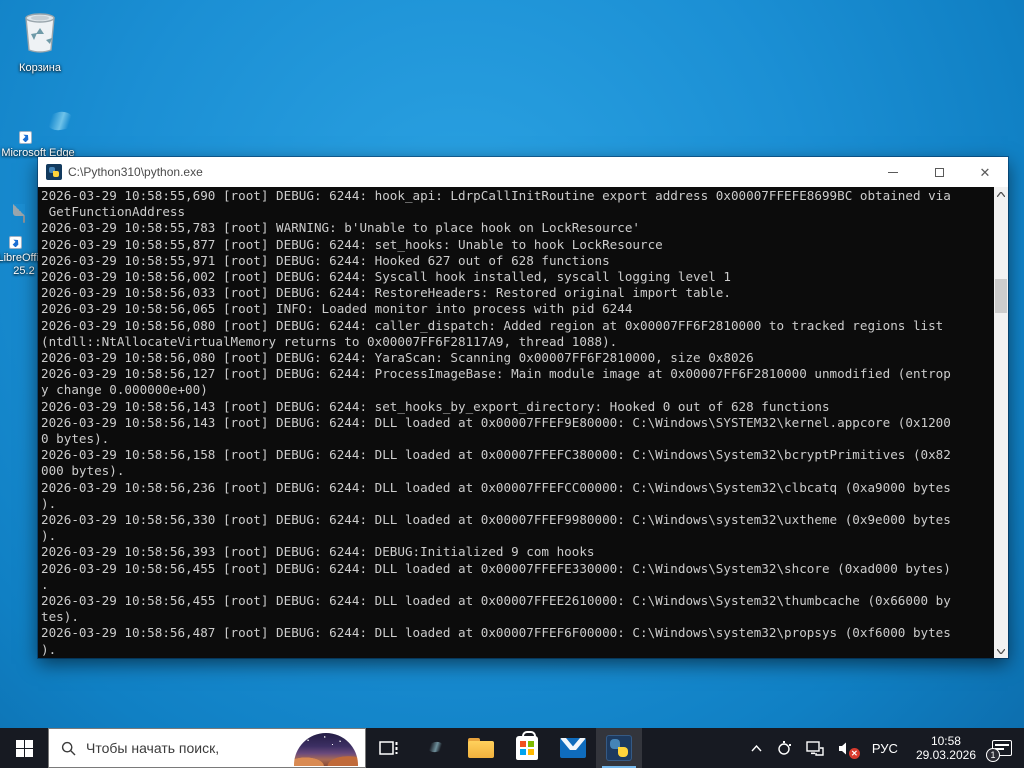 The height and width of the screenshot is (768, 1024). I want to click on console-line: ., so click(45, 584).